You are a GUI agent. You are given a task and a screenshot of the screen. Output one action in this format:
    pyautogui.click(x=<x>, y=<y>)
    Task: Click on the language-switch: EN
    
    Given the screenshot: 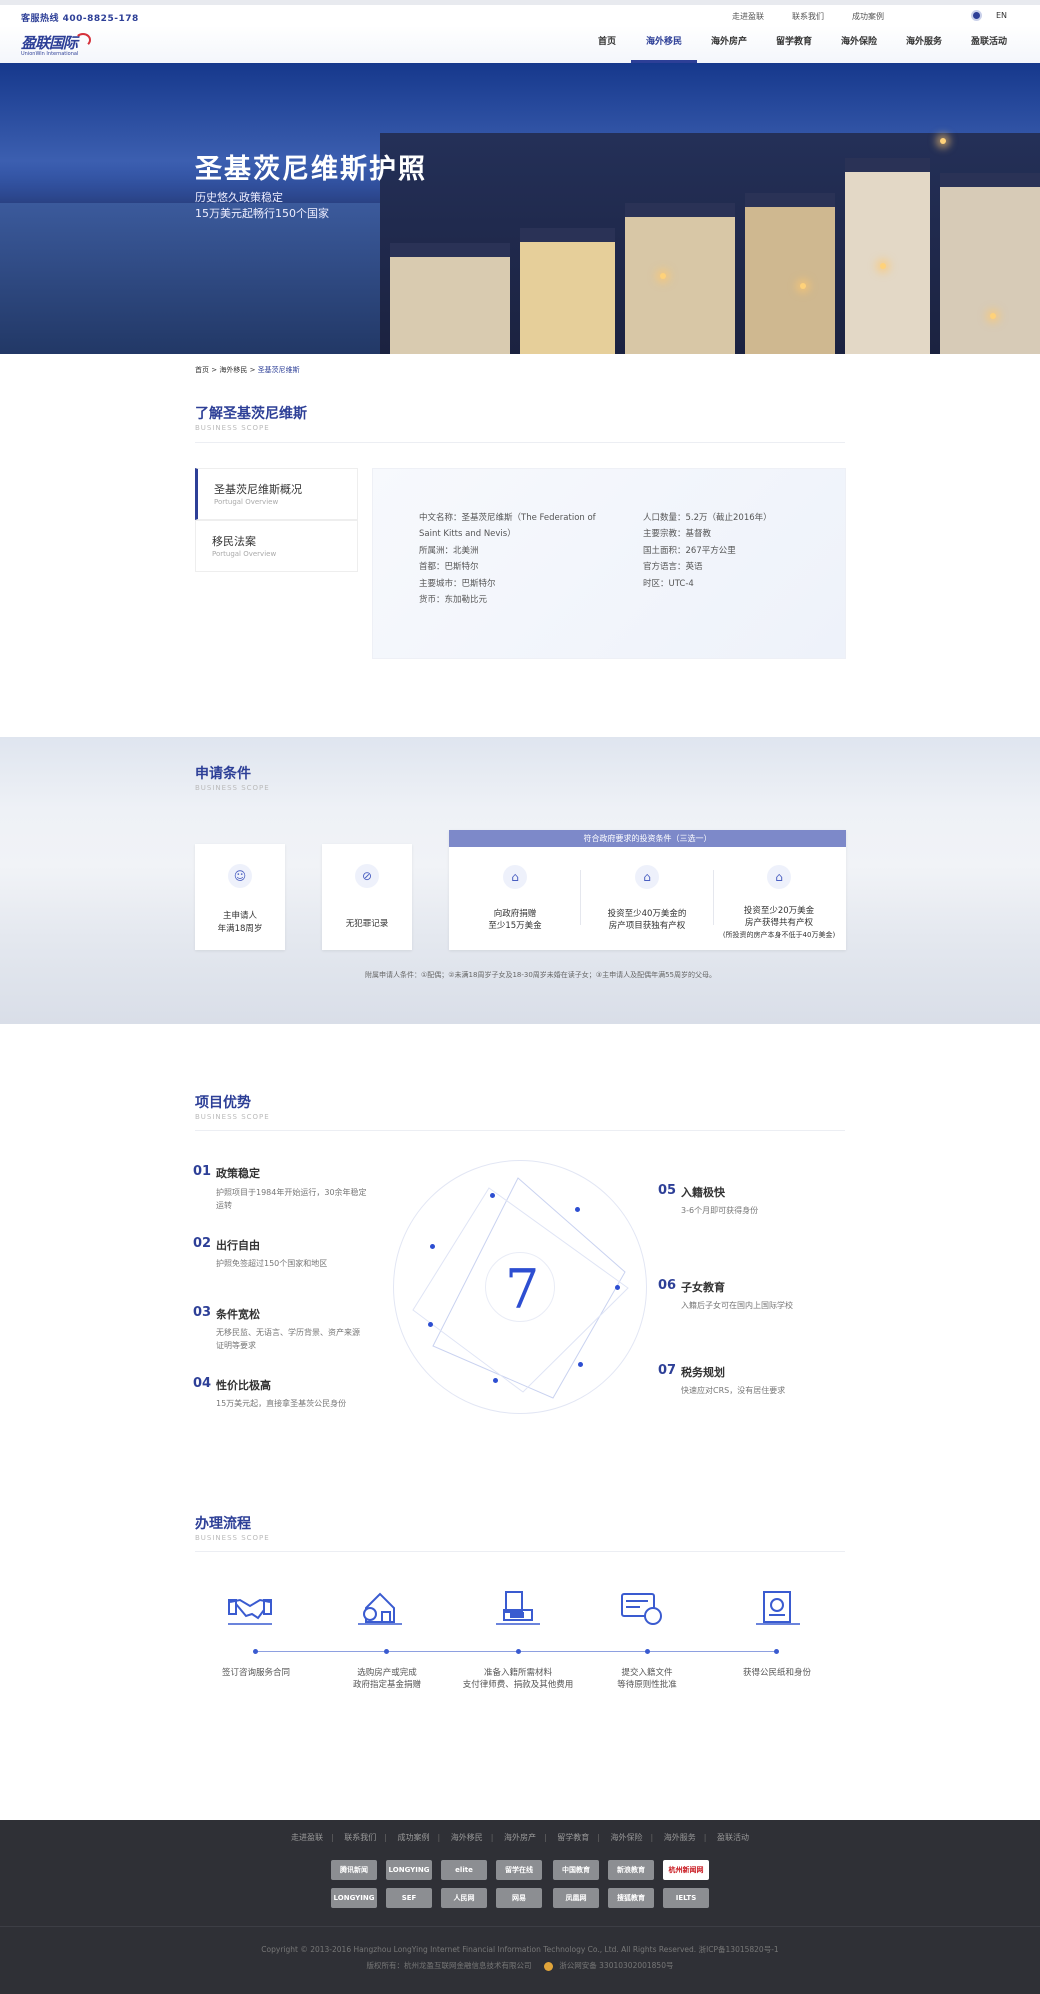 What is the action you would take?
    pyautogui.click(x=1001, y=15)
    